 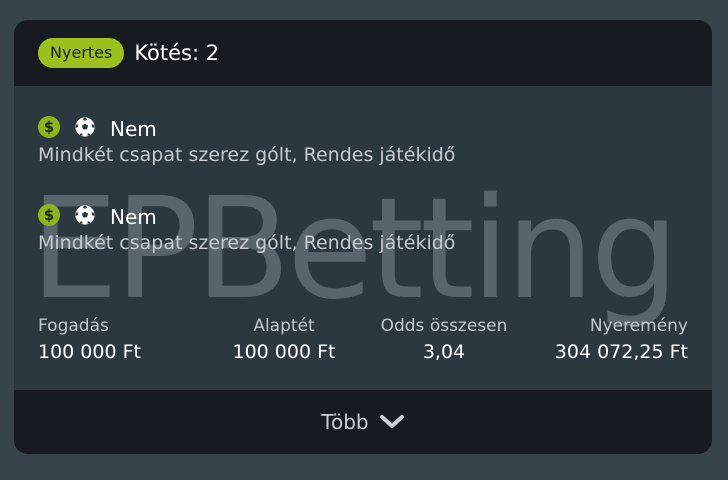 What do you see at coordinates (284, 352) in the screenshot?
I see `stat-base-stake-value: 100 000 Ft` at bounding box center [284, 352].